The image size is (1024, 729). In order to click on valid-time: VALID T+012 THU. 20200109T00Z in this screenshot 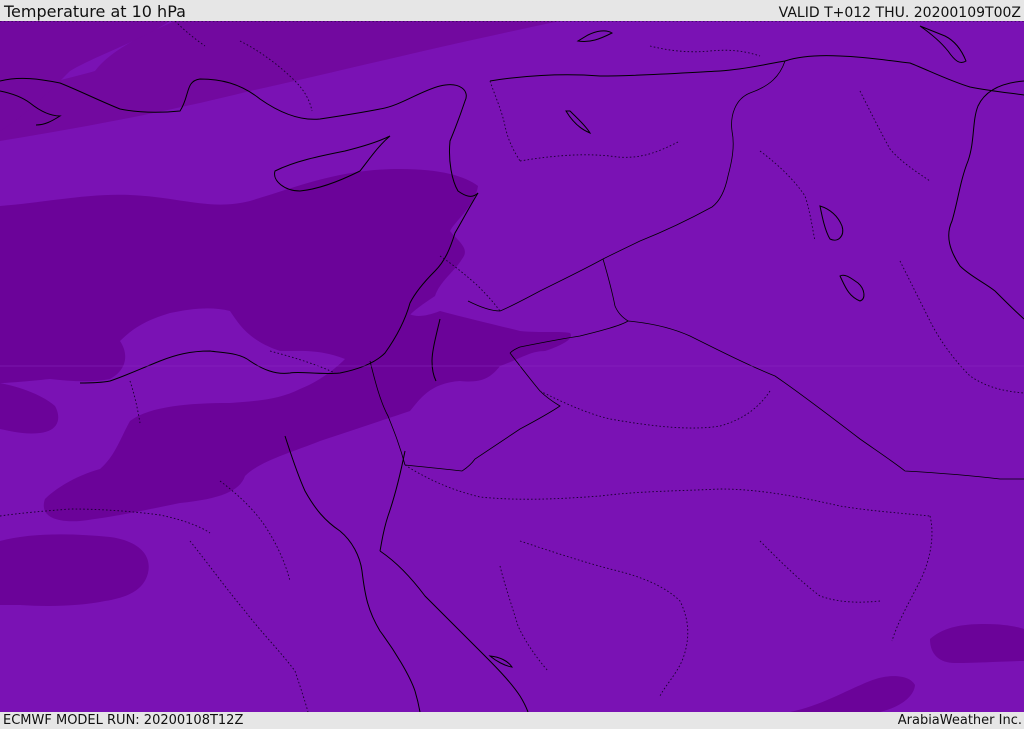, I will do `click(899, 13)`.